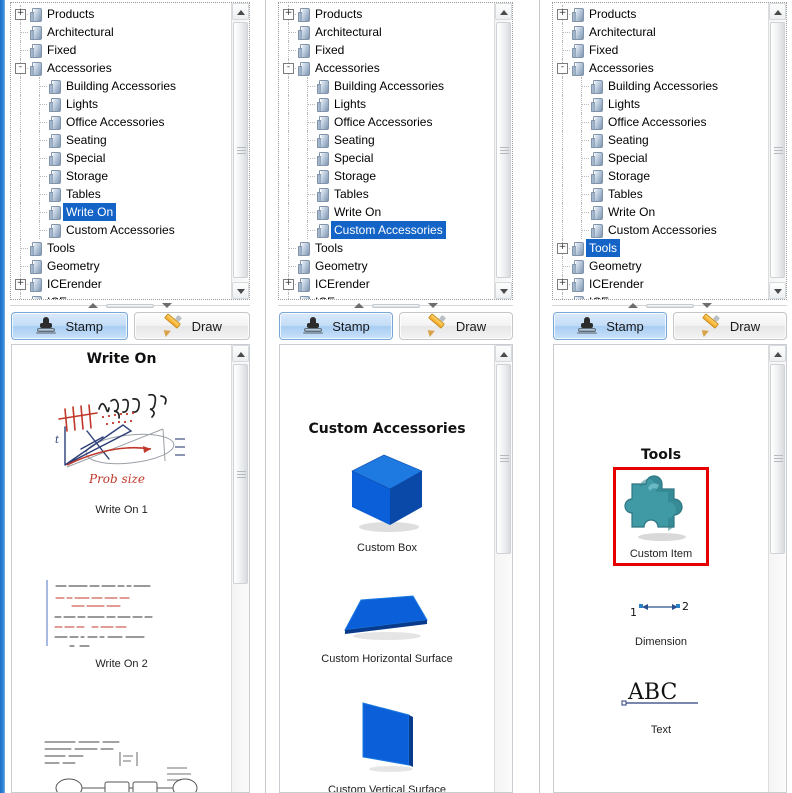 Image resolution: width=792 pixels, height=793 pixels. I want to click on catalog-item-write-on-2: Write On 2, so click(121, 616).